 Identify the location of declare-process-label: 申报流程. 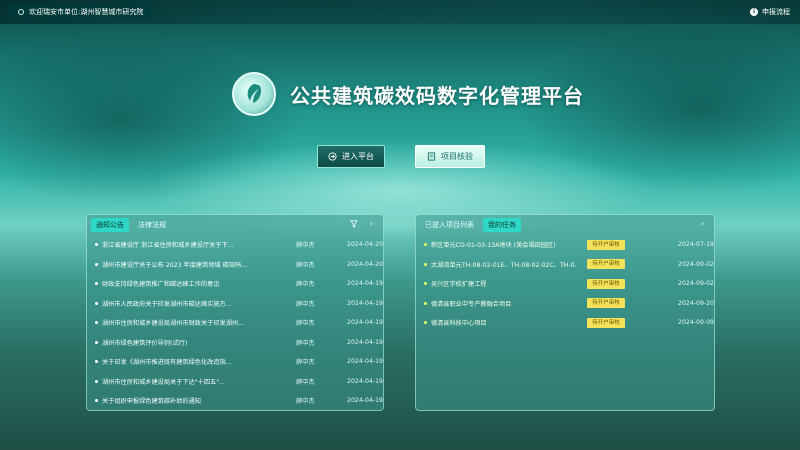
(776, 12).